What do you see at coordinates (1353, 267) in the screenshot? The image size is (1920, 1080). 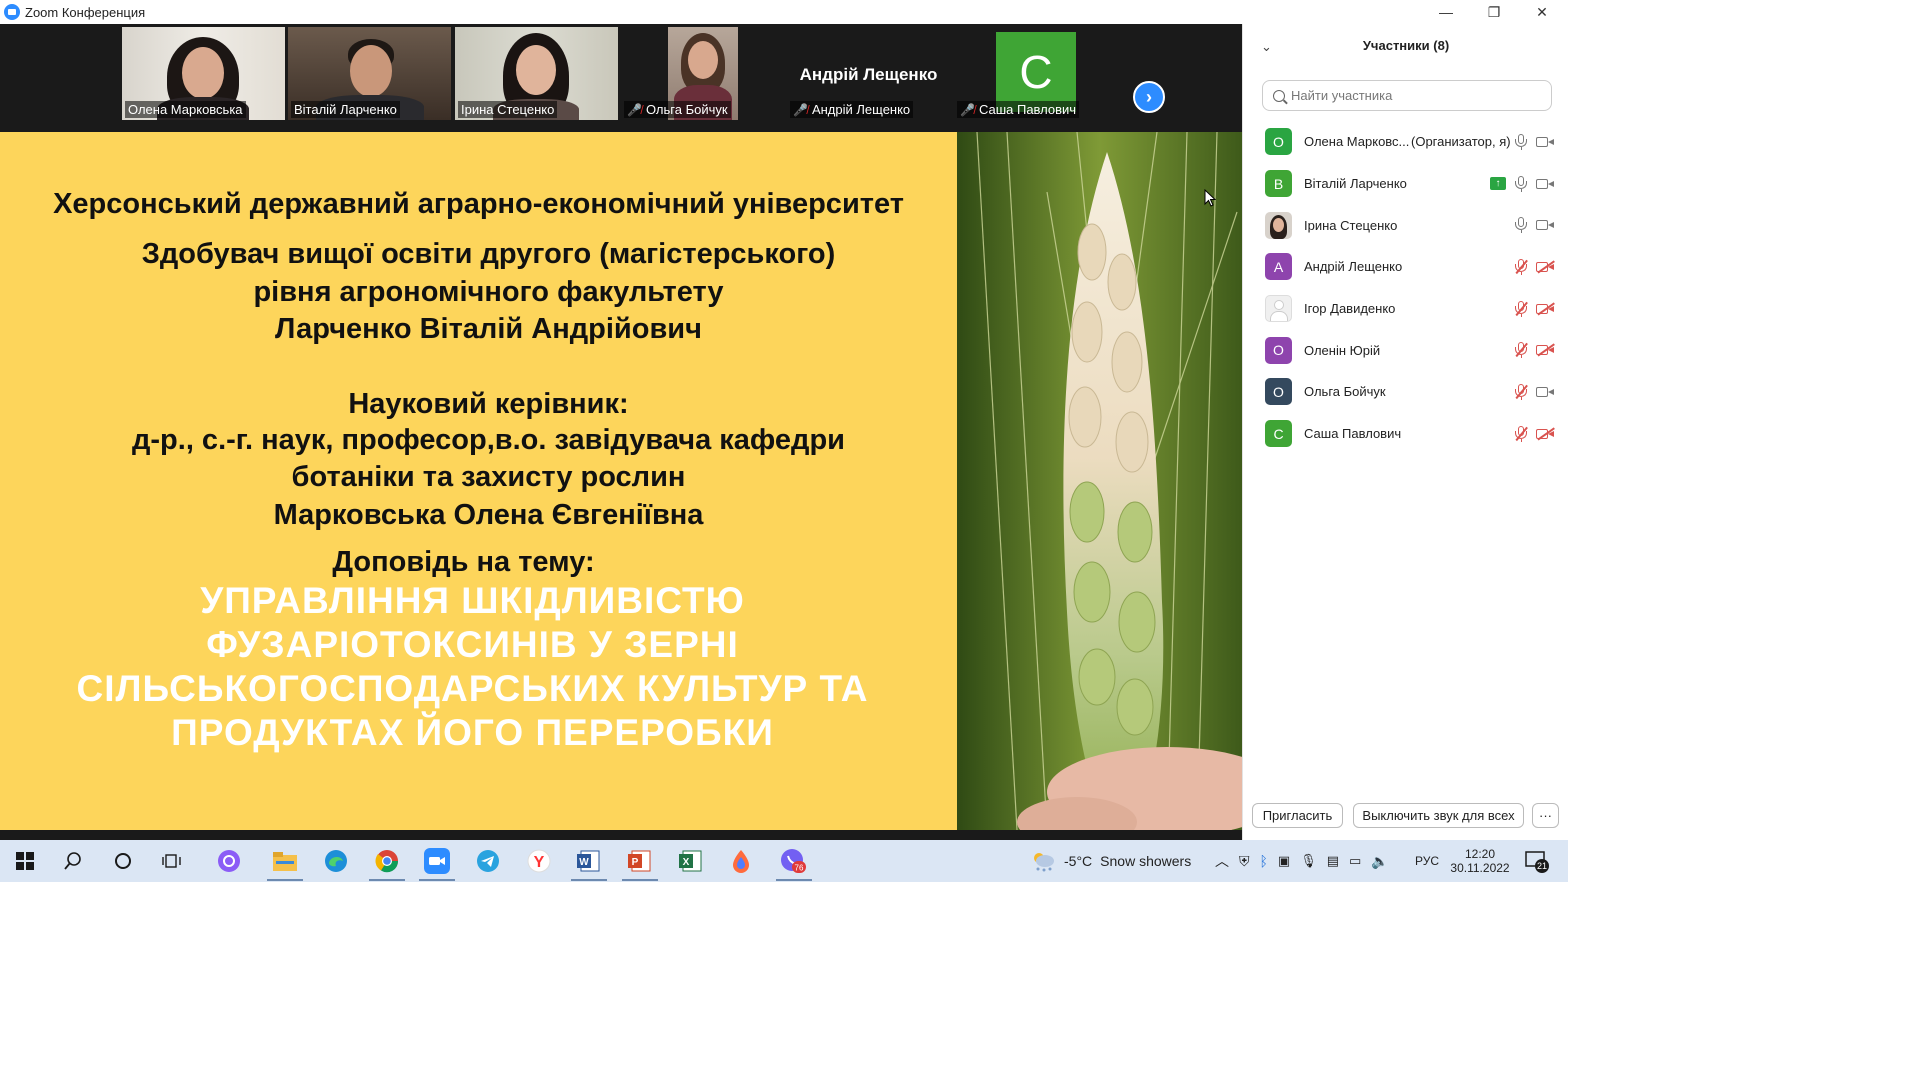 I see `participant-name: Андрій Лещенко` at bounding box center [1353, 267].